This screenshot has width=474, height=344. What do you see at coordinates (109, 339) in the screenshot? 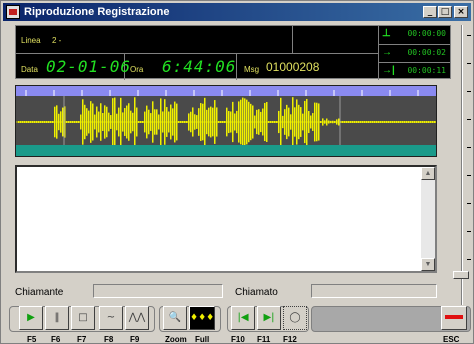
I see `key-label: F8` at bounding box center [109, 339].